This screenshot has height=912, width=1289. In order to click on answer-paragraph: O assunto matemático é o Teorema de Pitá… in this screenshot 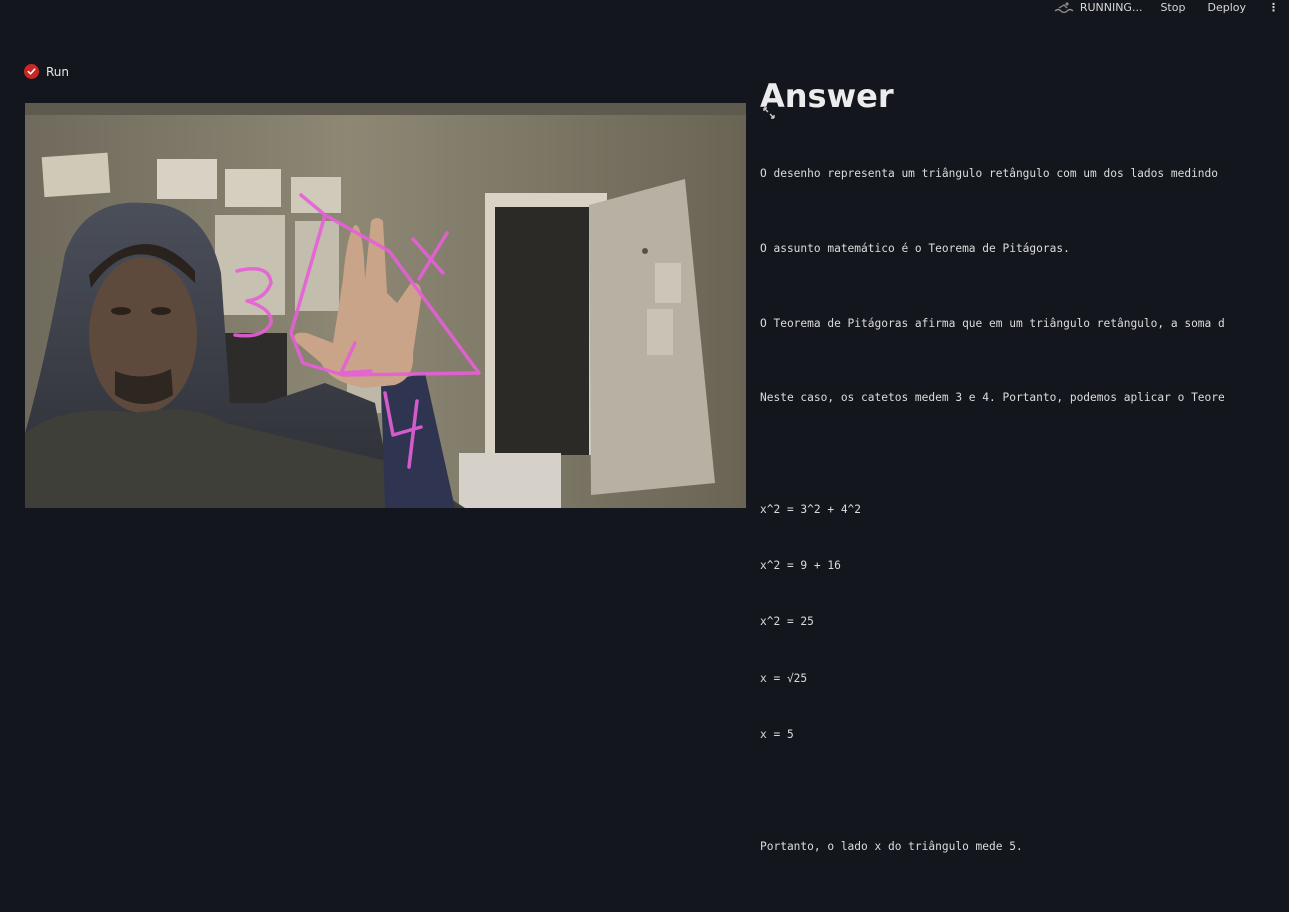, I will do `click(915, 249)`.